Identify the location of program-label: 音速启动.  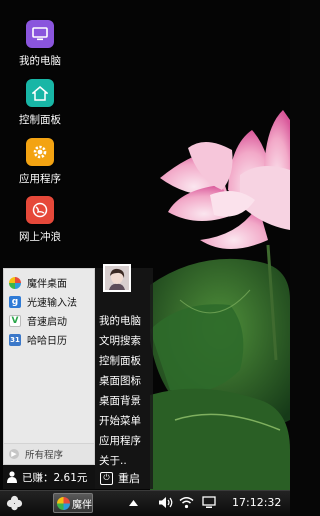
(47, 322).